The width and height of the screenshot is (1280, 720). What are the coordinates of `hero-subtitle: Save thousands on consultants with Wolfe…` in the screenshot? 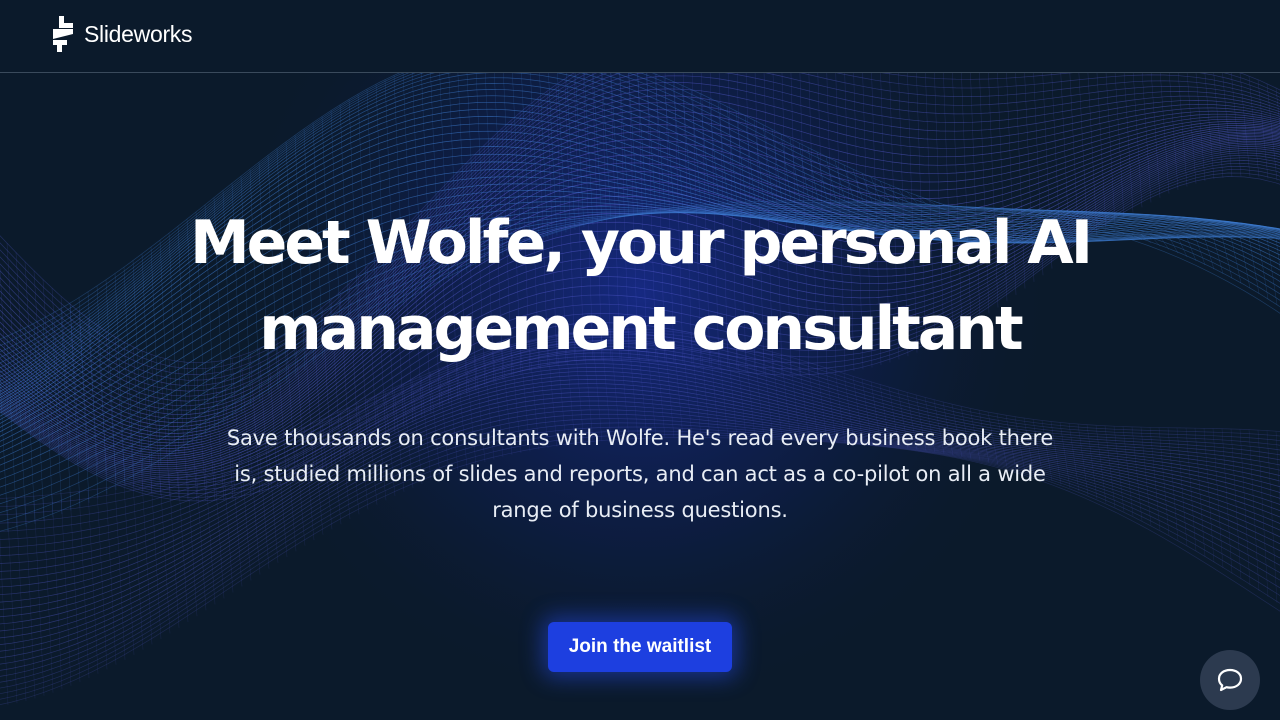 It's located at (640, 474).